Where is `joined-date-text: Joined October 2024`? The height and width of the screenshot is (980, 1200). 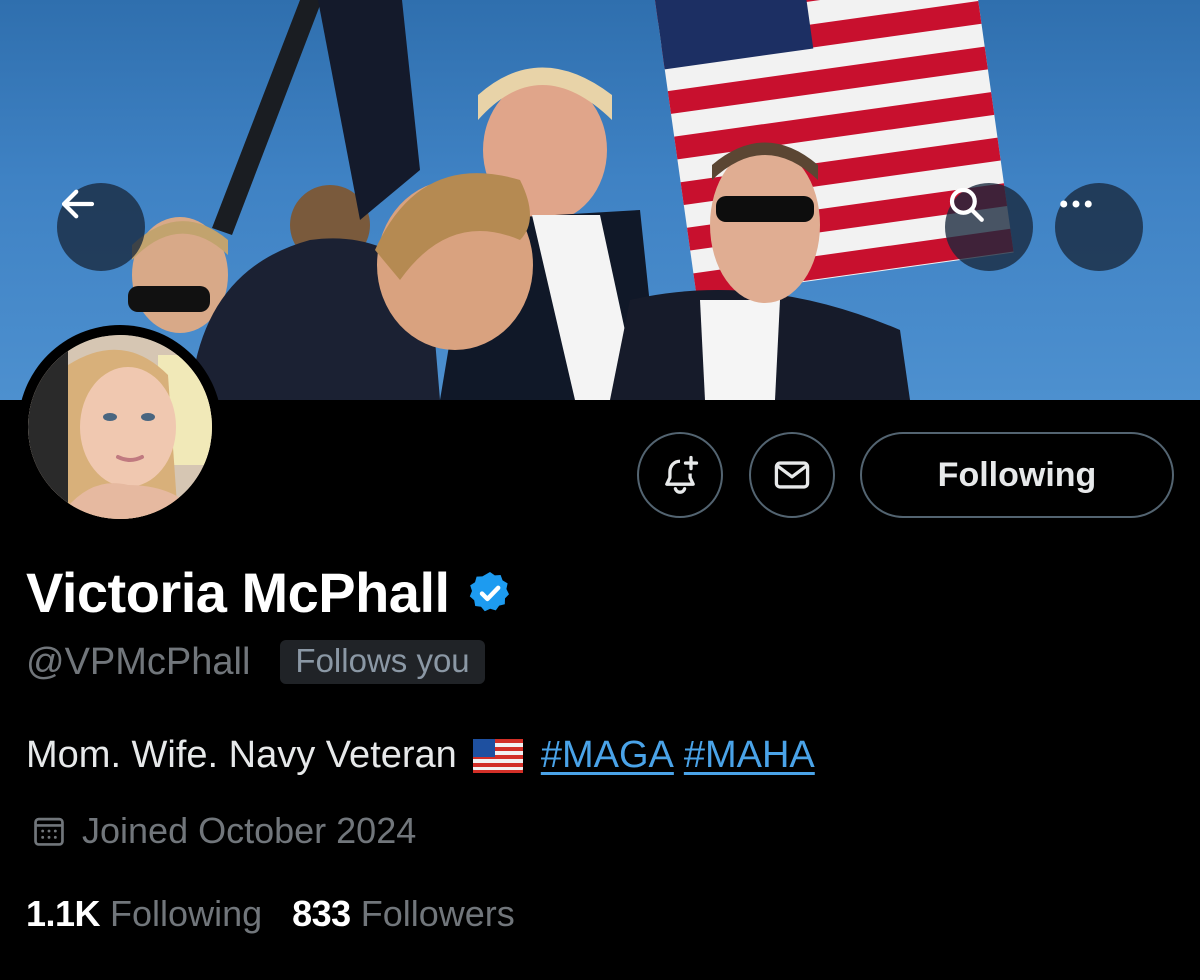
joined-date-text: Joined October 2024 is located at coordinates (249, 830).